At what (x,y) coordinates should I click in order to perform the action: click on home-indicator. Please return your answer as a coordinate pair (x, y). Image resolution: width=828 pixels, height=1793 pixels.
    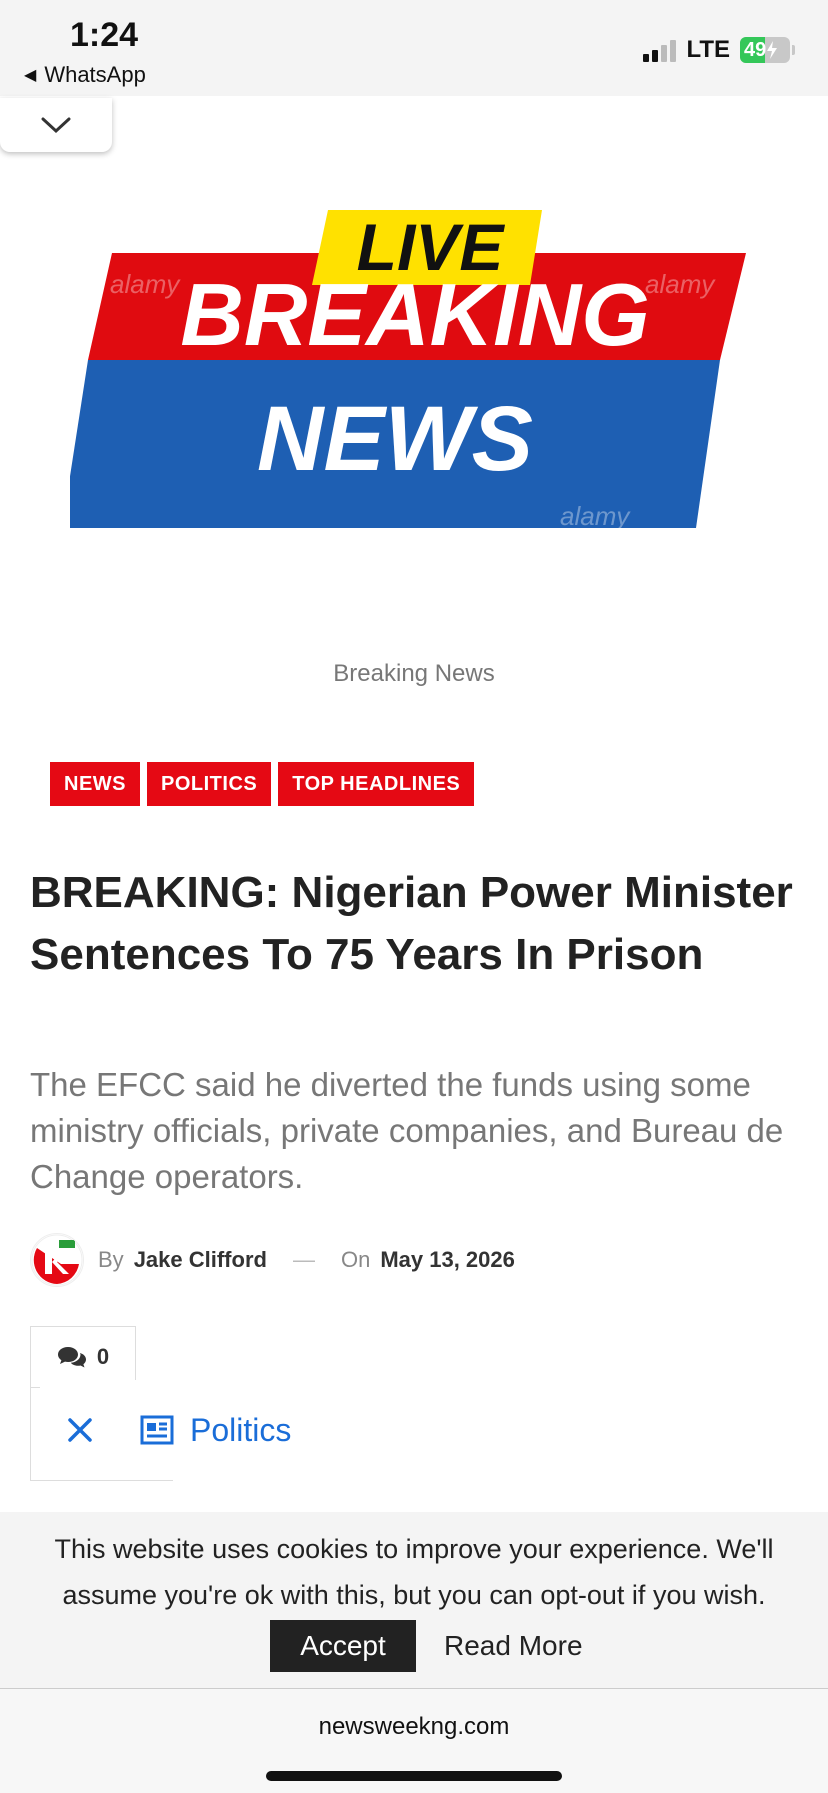
    Looking at the image, I should click on (414, 1776).